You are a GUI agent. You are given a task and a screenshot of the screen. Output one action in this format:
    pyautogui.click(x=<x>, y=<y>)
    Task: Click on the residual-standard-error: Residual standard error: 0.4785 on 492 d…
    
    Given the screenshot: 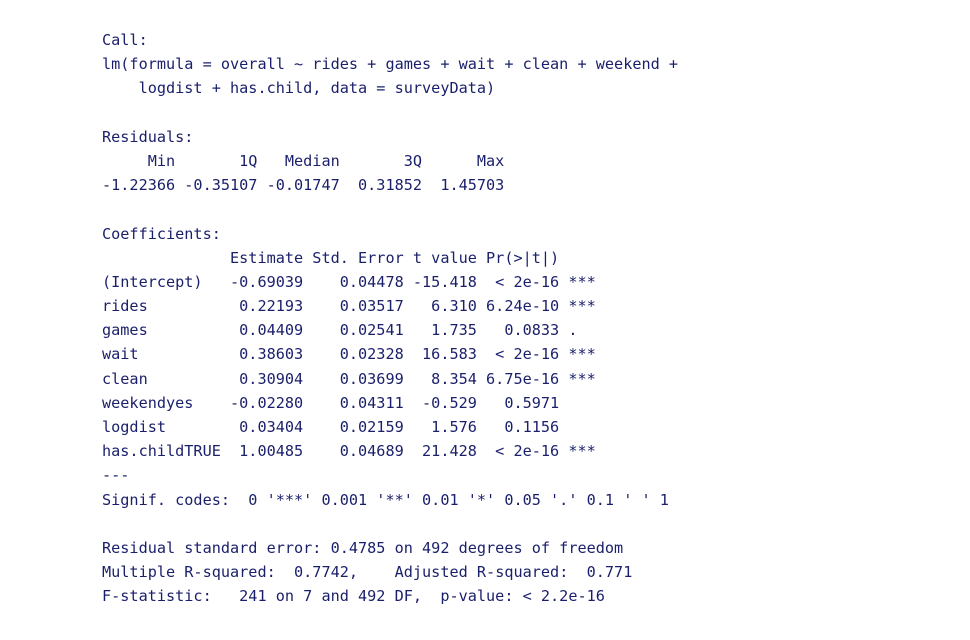 What is the action you would take?
    pyautogui.click(x=363, y=547)
    